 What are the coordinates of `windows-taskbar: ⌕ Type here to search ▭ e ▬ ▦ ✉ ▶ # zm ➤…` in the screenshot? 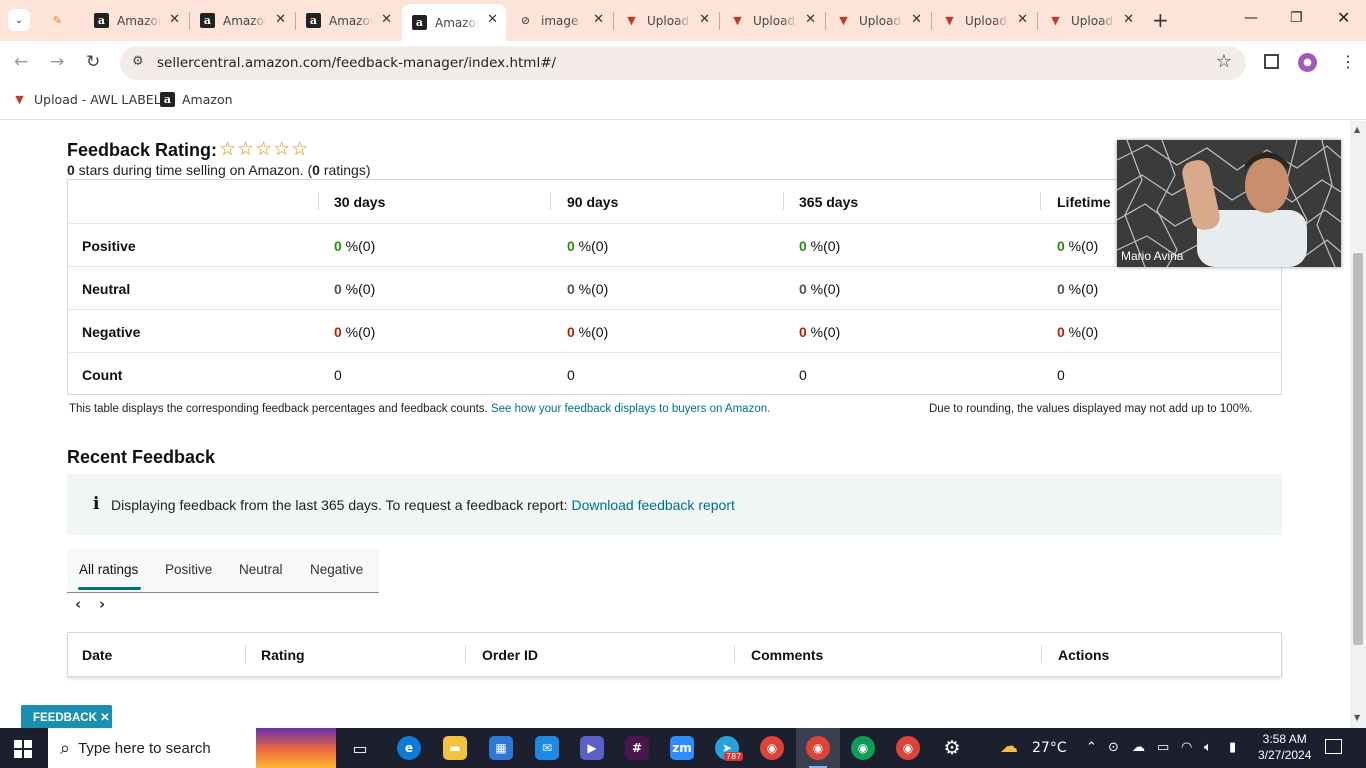 It's located at (683, 748).